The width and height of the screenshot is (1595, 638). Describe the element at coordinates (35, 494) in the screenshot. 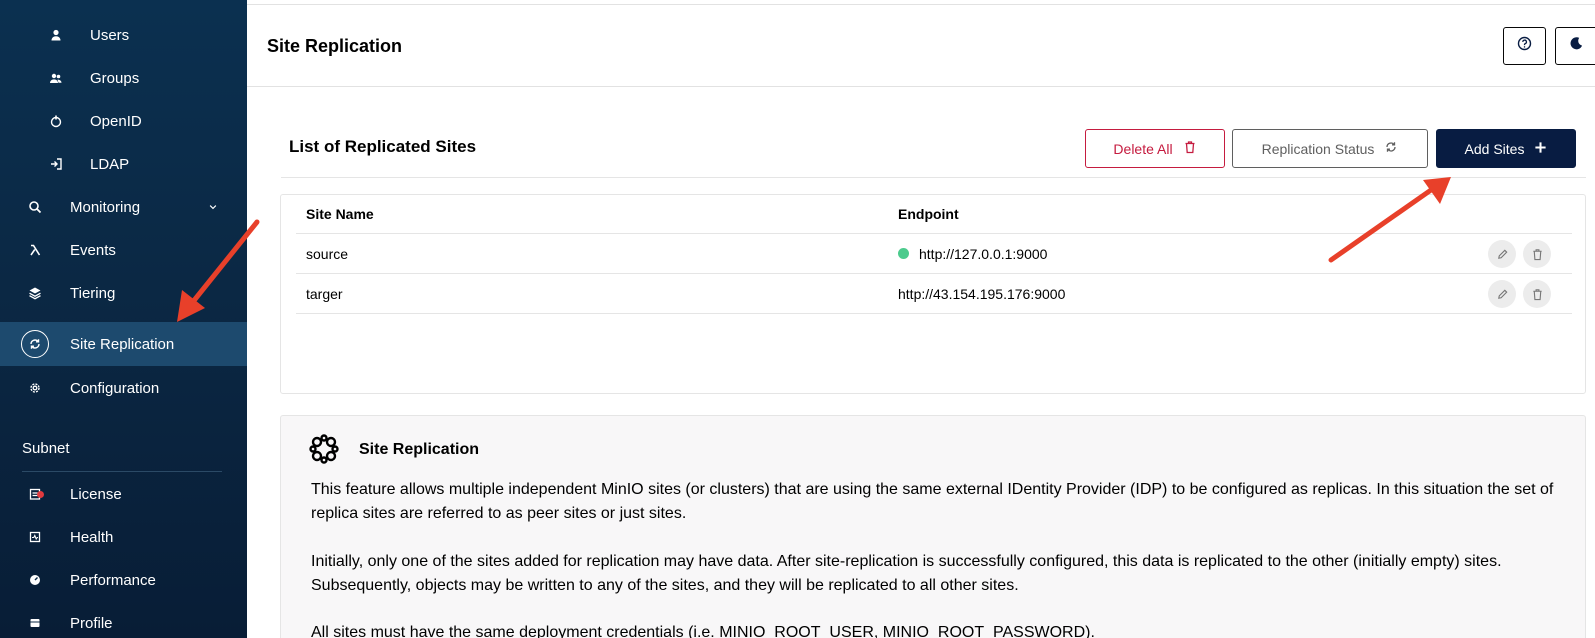

I see `license-icon` at that location.